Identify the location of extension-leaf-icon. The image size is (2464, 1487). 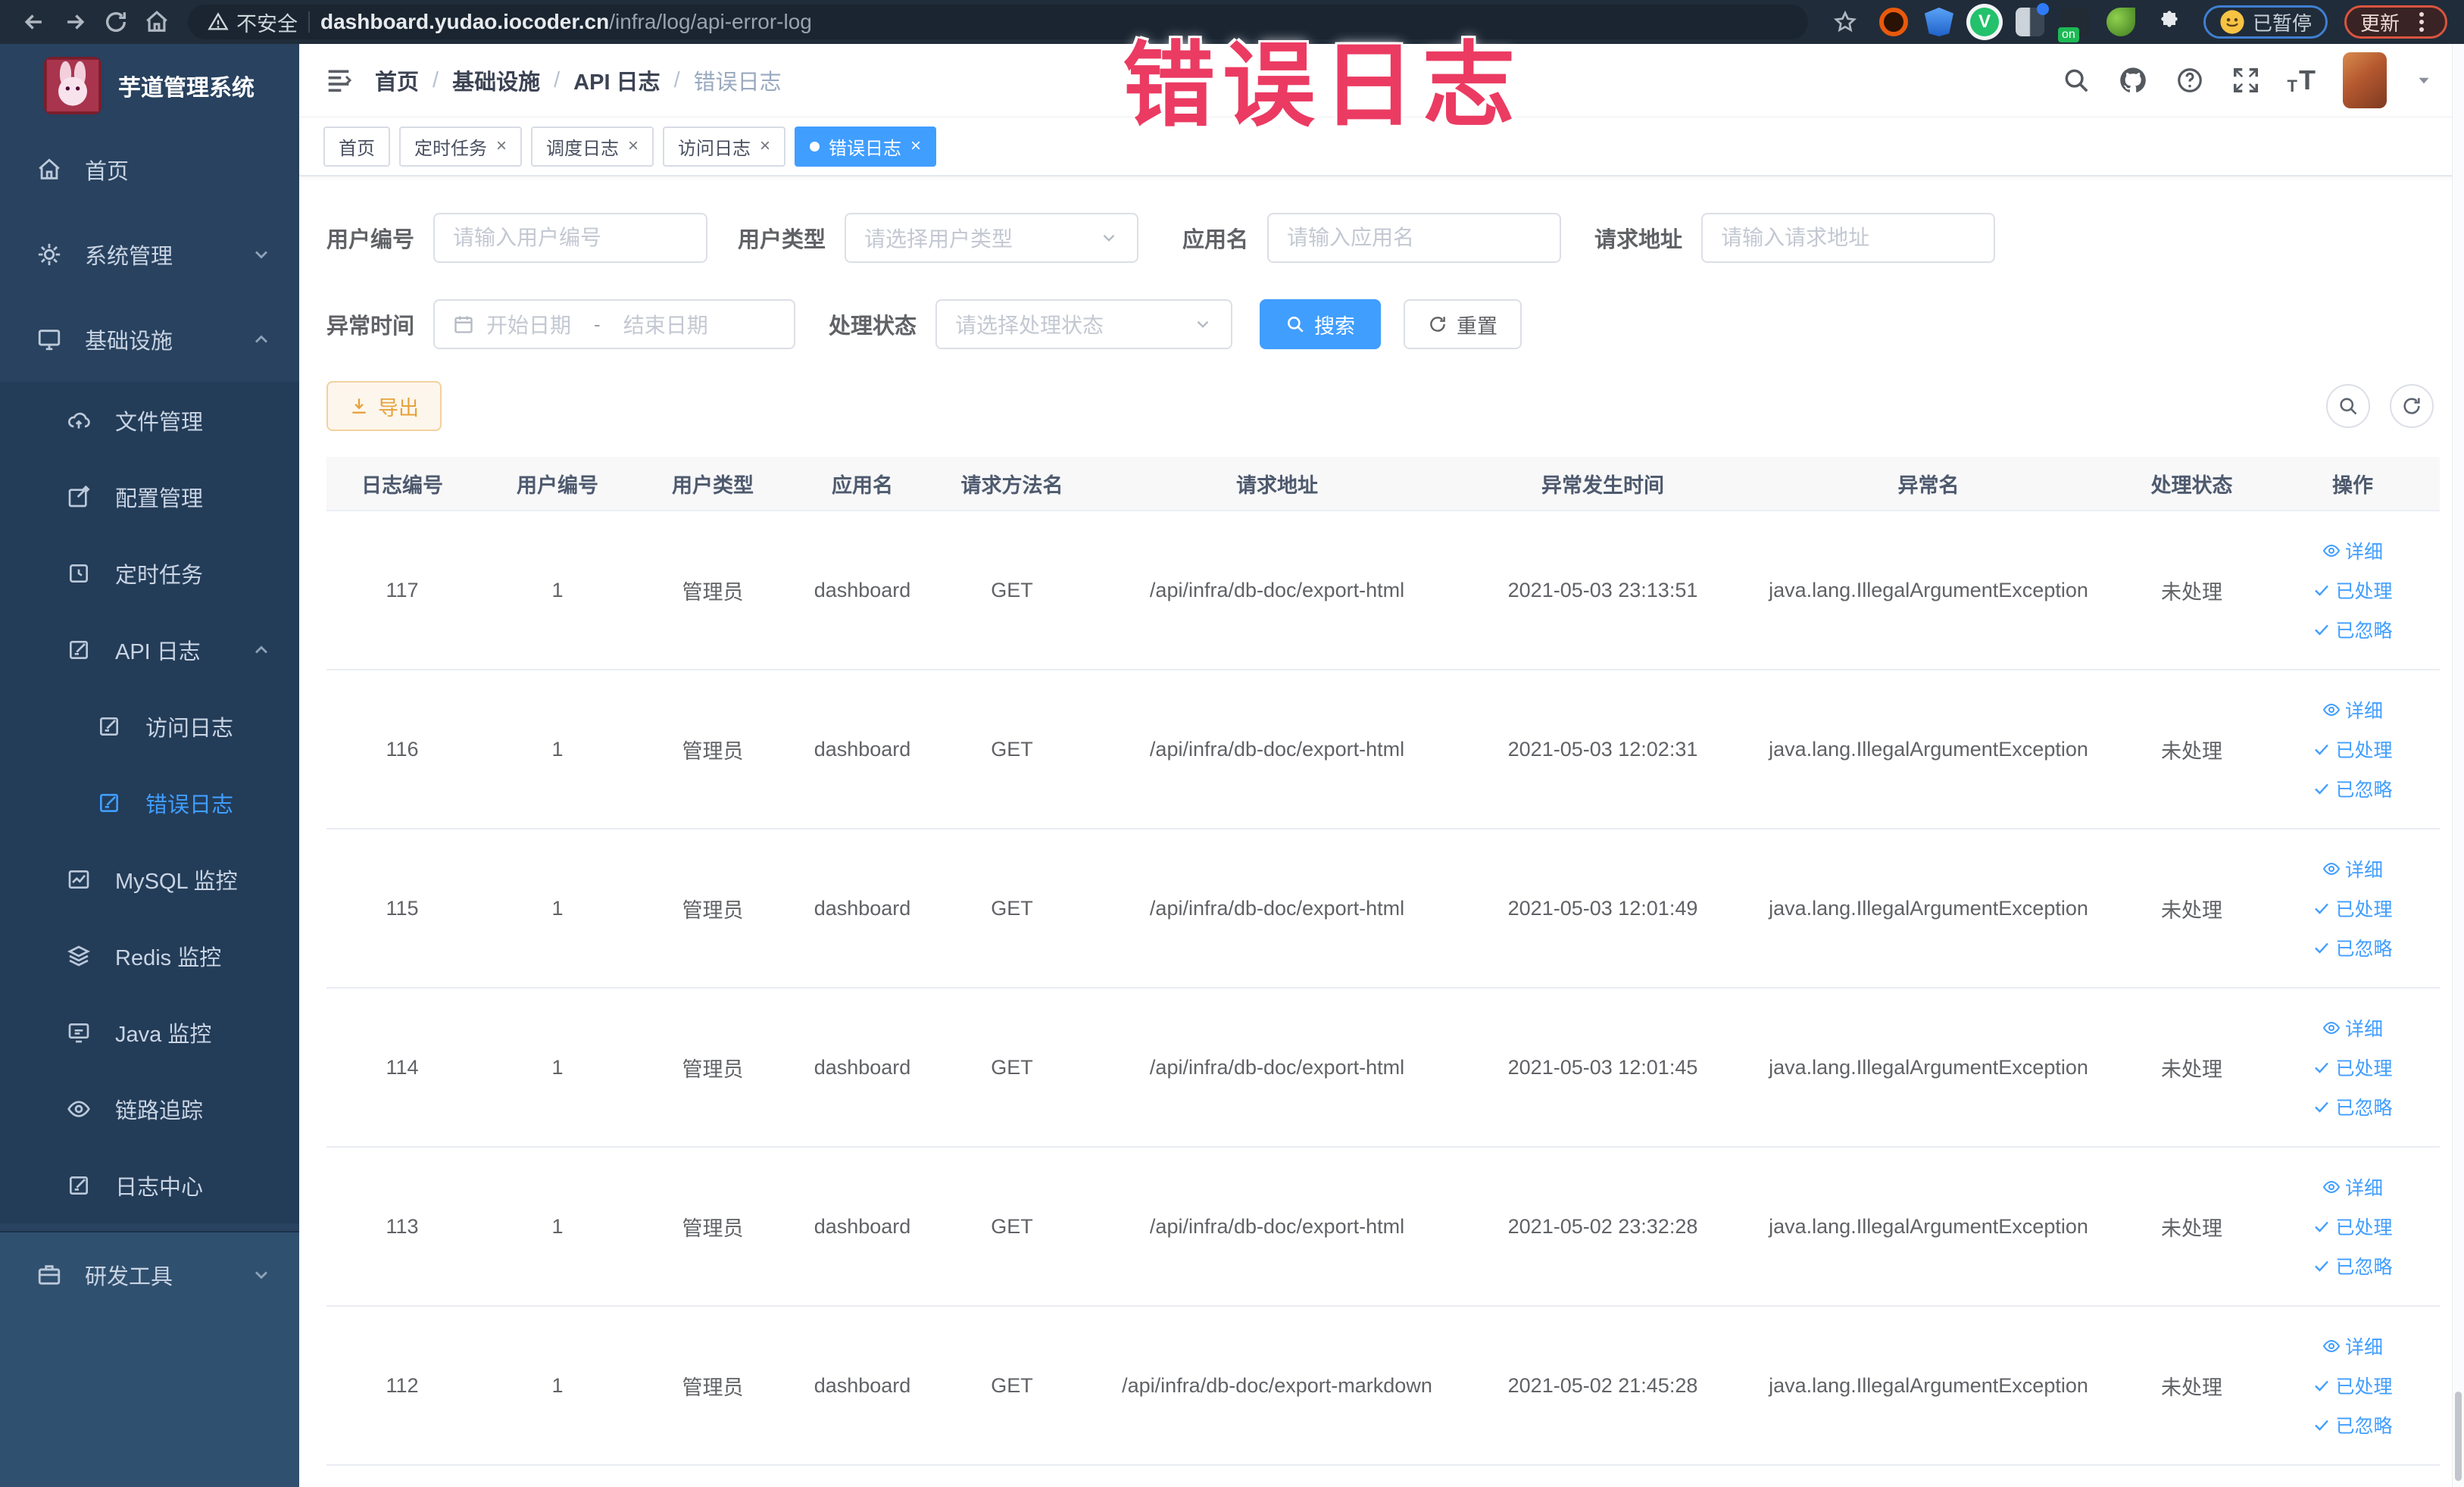
(2120, 22).